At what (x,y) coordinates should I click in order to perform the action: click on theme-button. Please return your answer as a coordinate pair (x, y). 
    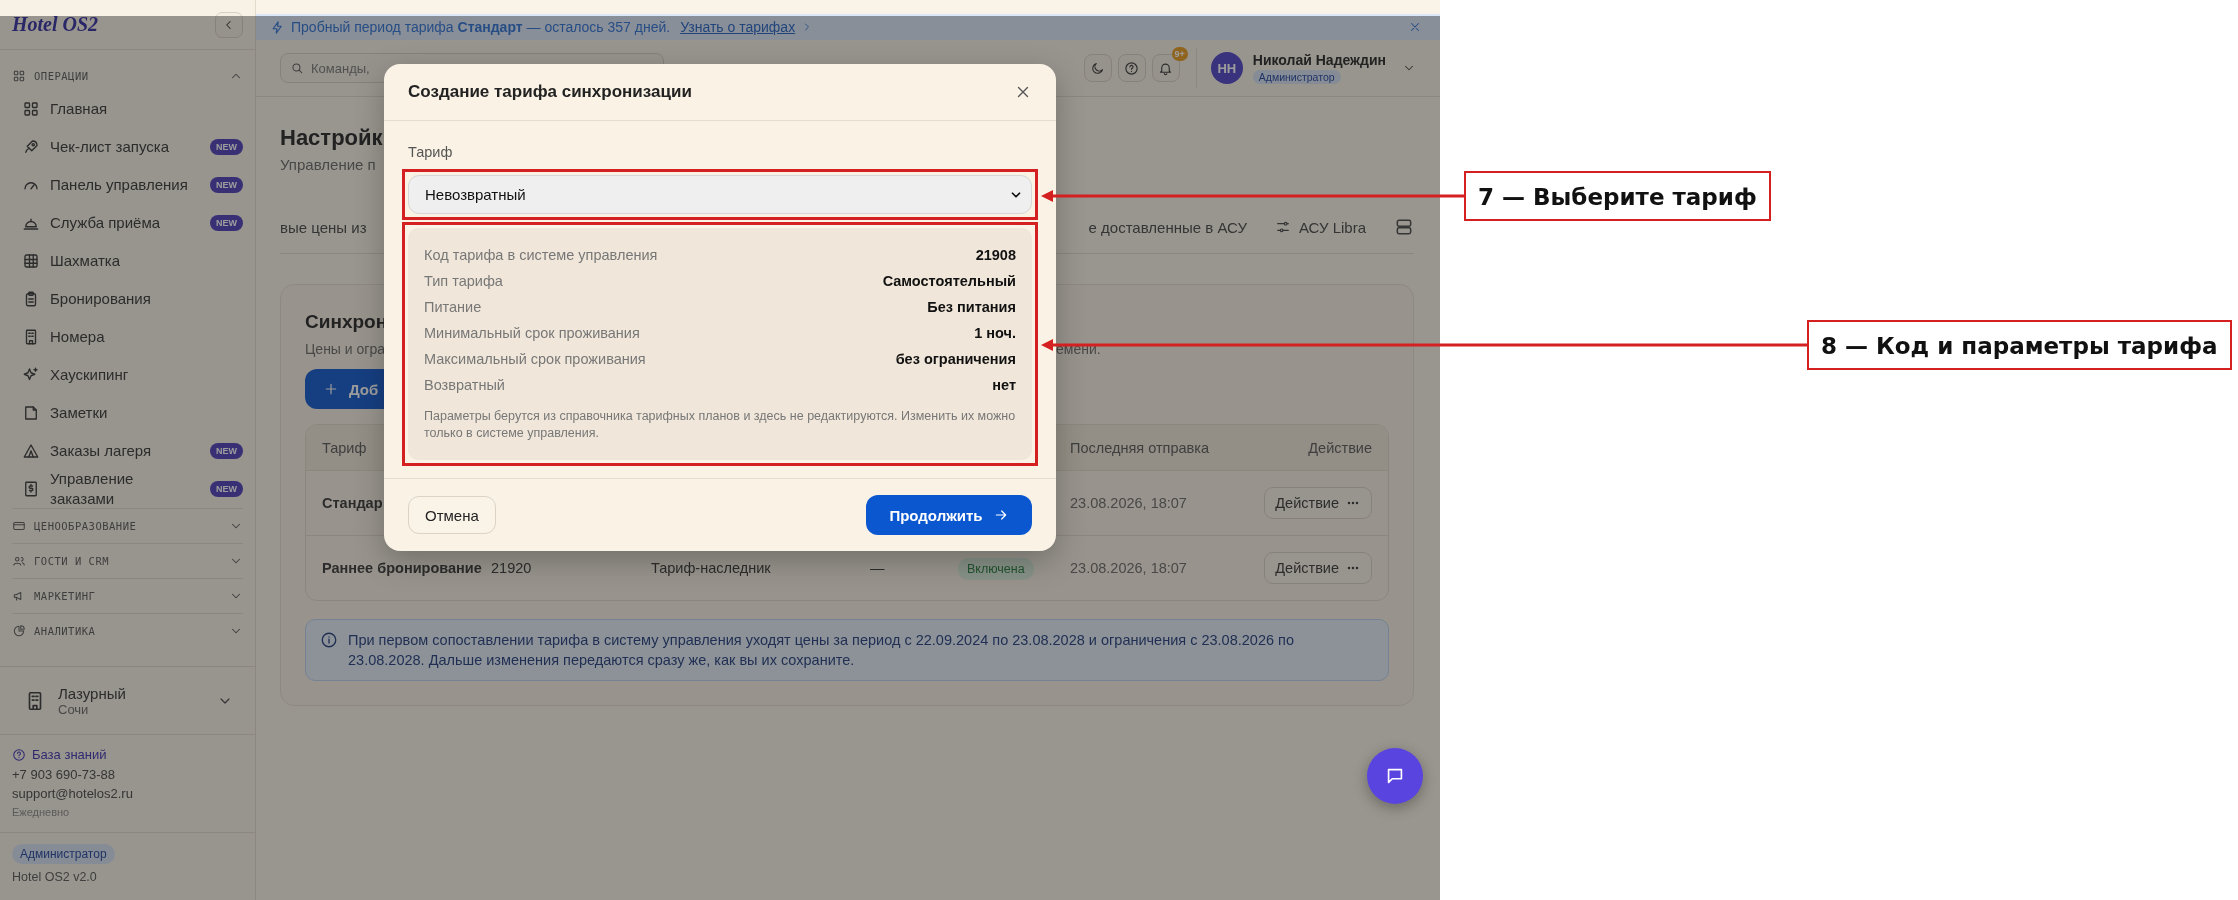
    Looking at the image, I should click on (1097, 68).